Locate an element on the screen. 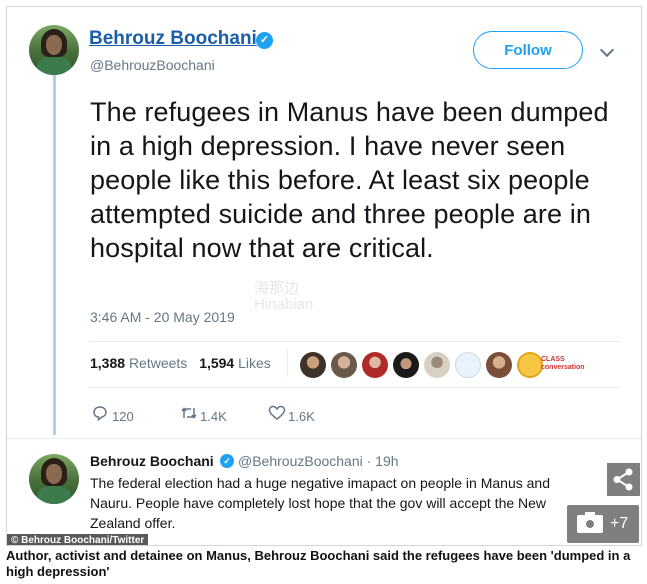 The image size is (647, 584). gallery-button: +7 is located at coordinates (603, 524).